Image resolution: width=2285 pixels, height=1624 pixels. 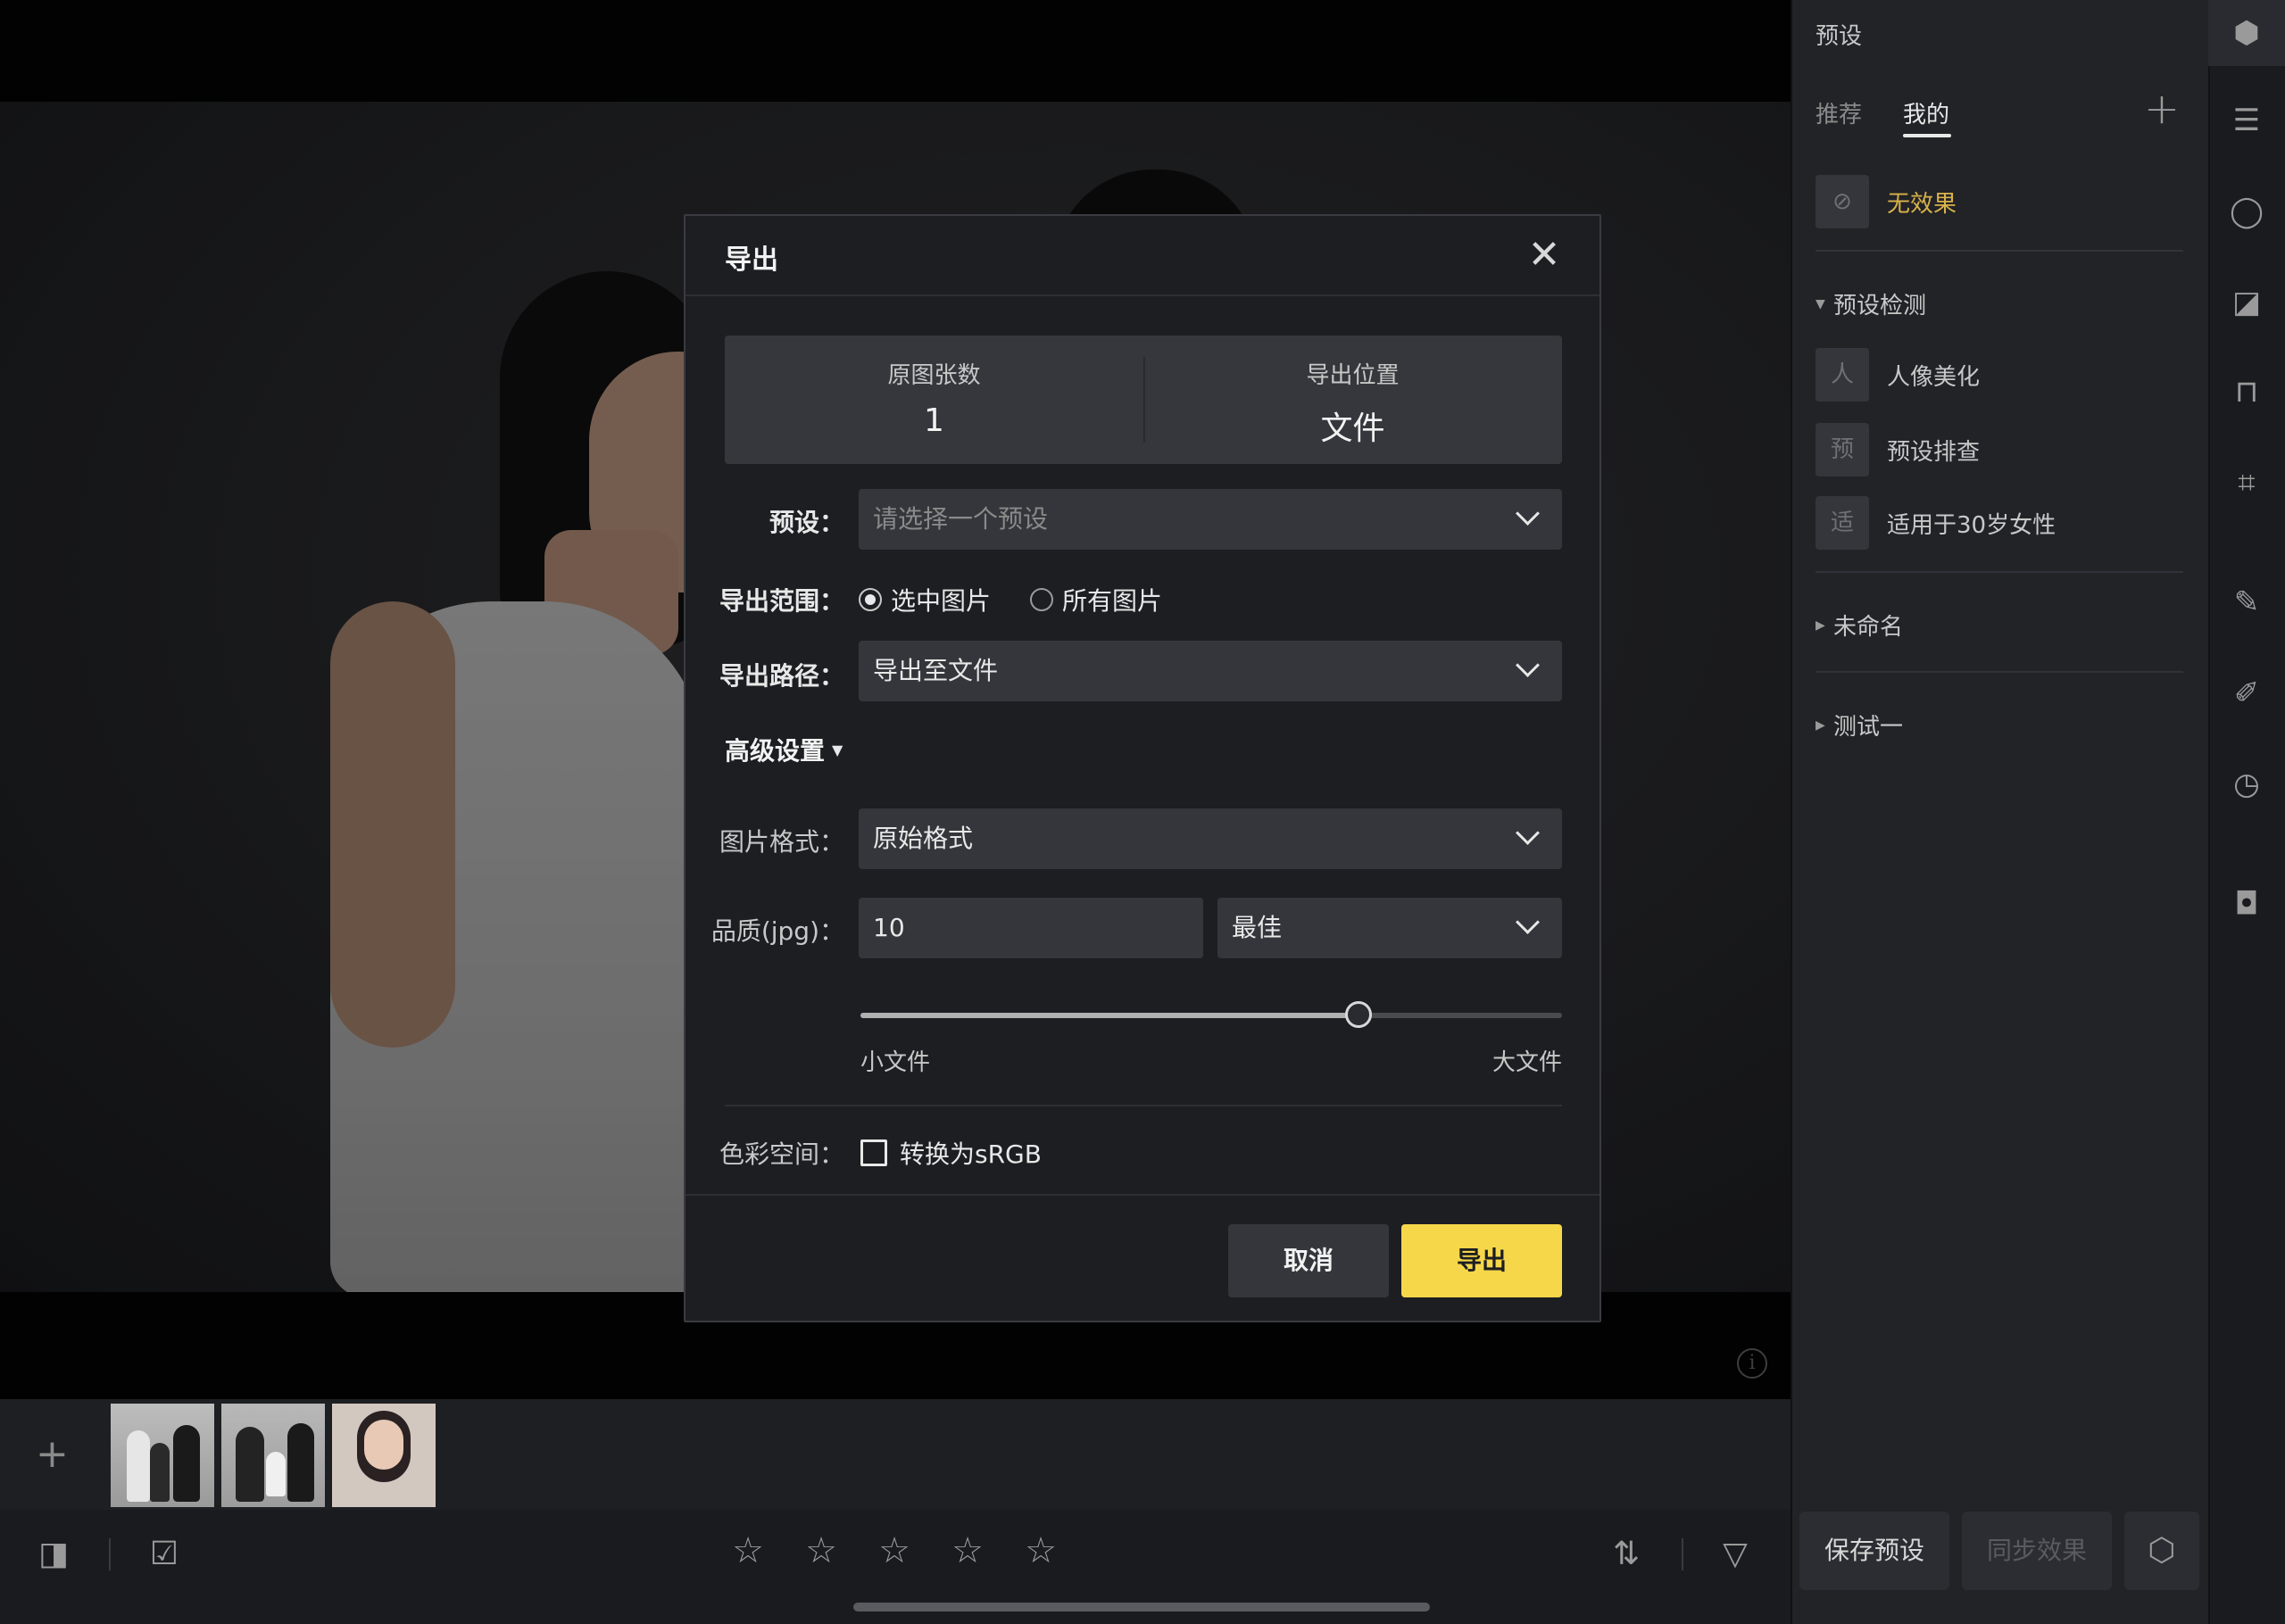 What do you see at coordinates (934, 420) in the screenshot?
I see `stat-value: 1` at bounding box center [934, 420].